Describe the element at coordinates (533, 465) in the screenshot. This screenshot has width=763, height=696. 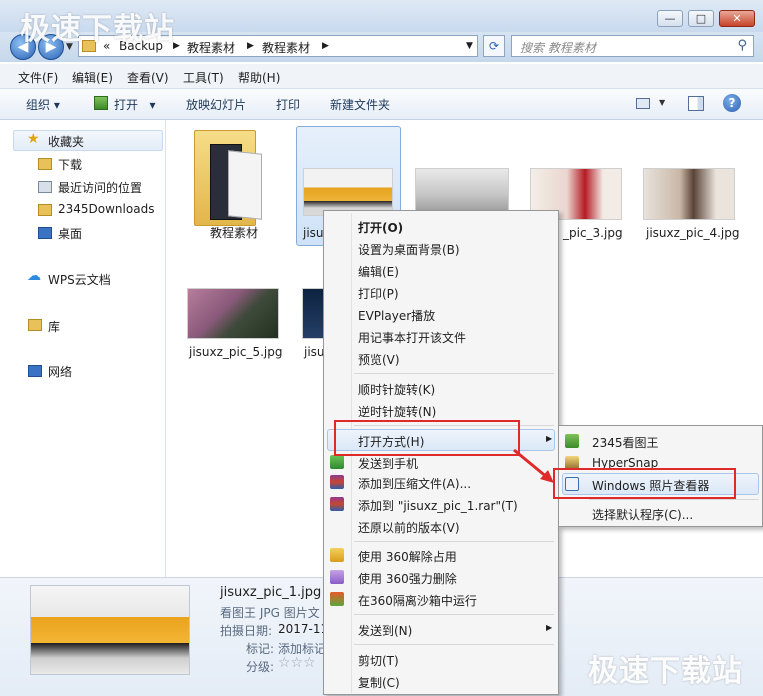
I see `annotation-arrow-icon` at that location.